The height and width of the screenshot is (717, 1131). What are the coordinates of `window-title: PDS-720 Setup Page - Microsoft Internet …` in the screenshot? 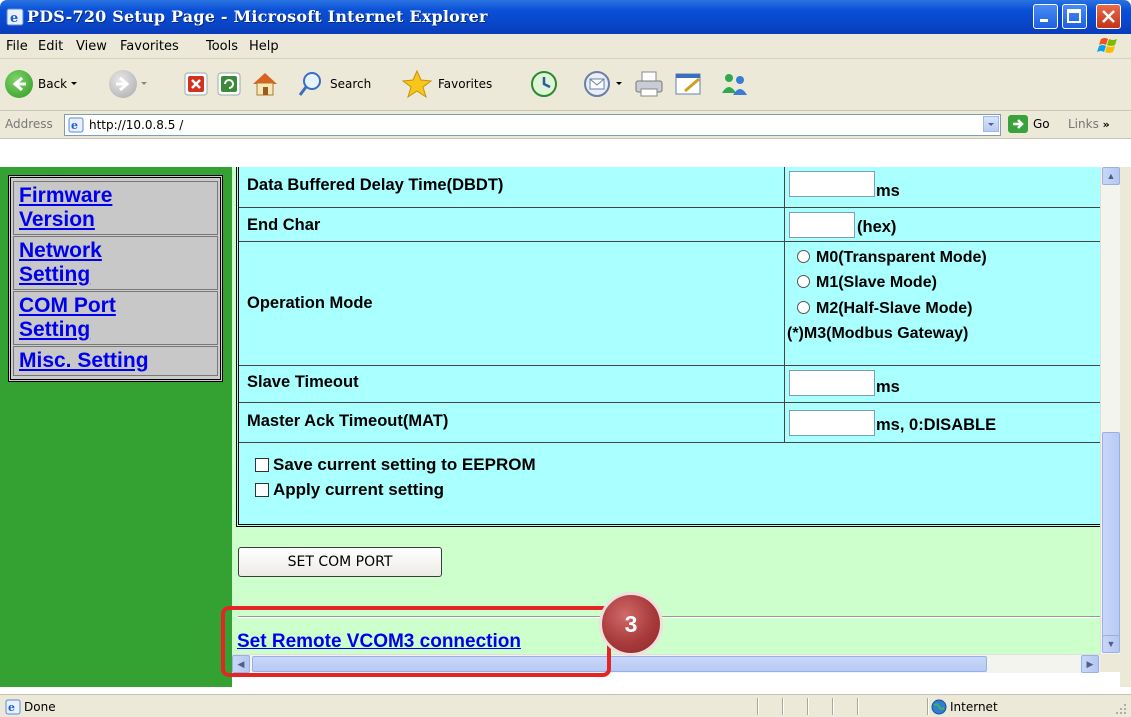 It's located at (257, 16).